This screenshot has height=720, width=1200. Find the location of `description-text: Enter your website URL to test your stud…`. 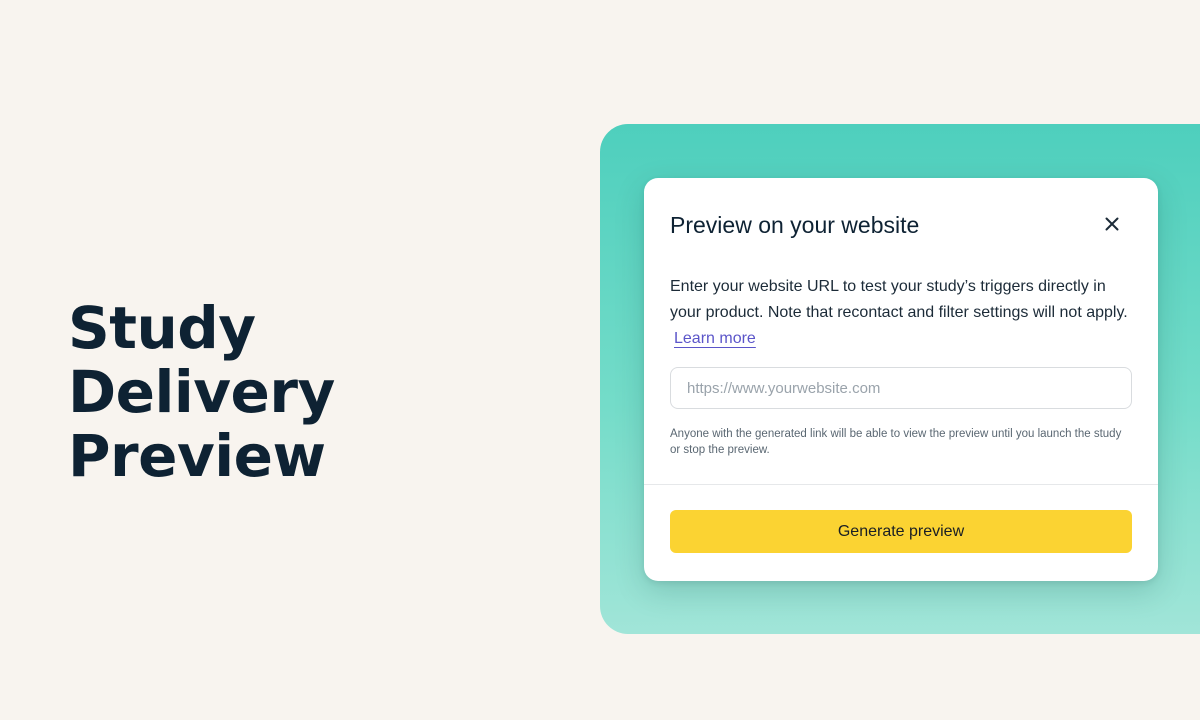

description-text: Enter your website URL to test your stud… is located at coordinates (899, 299).